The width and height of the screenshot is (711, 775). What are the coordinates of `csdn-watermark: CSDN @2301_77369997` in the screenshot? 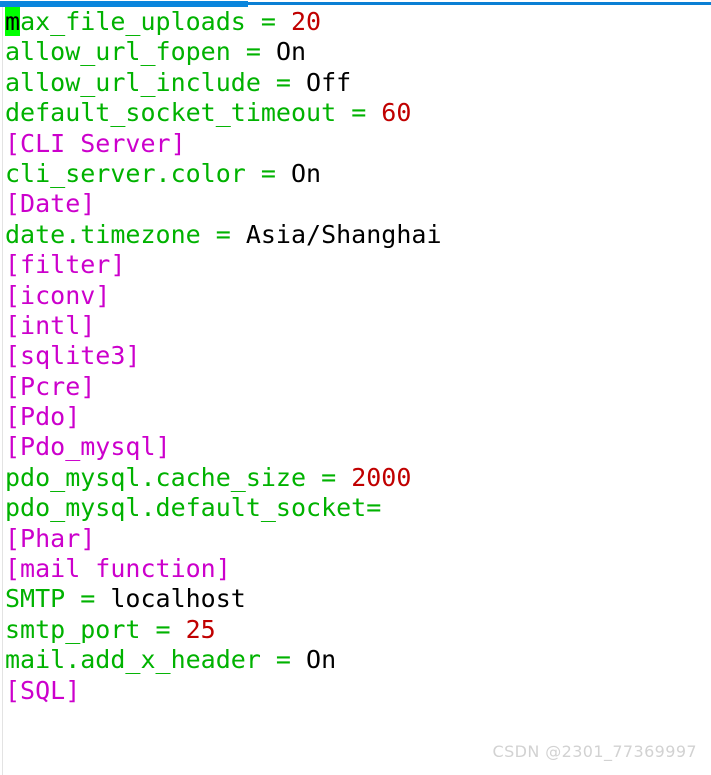 It's located at (594, 751).